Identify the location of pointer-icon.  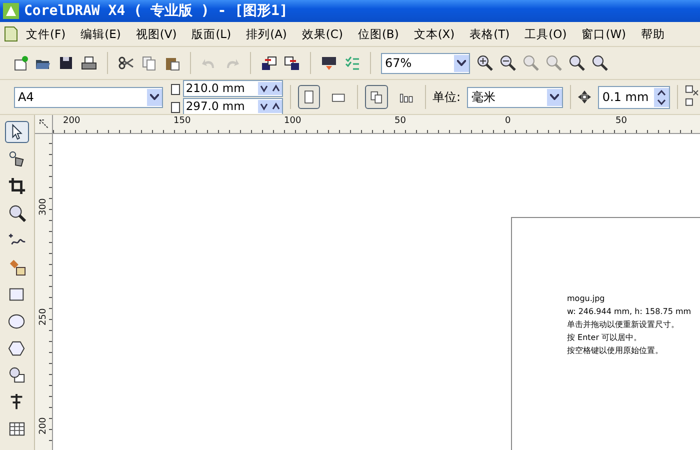
(17, 132).